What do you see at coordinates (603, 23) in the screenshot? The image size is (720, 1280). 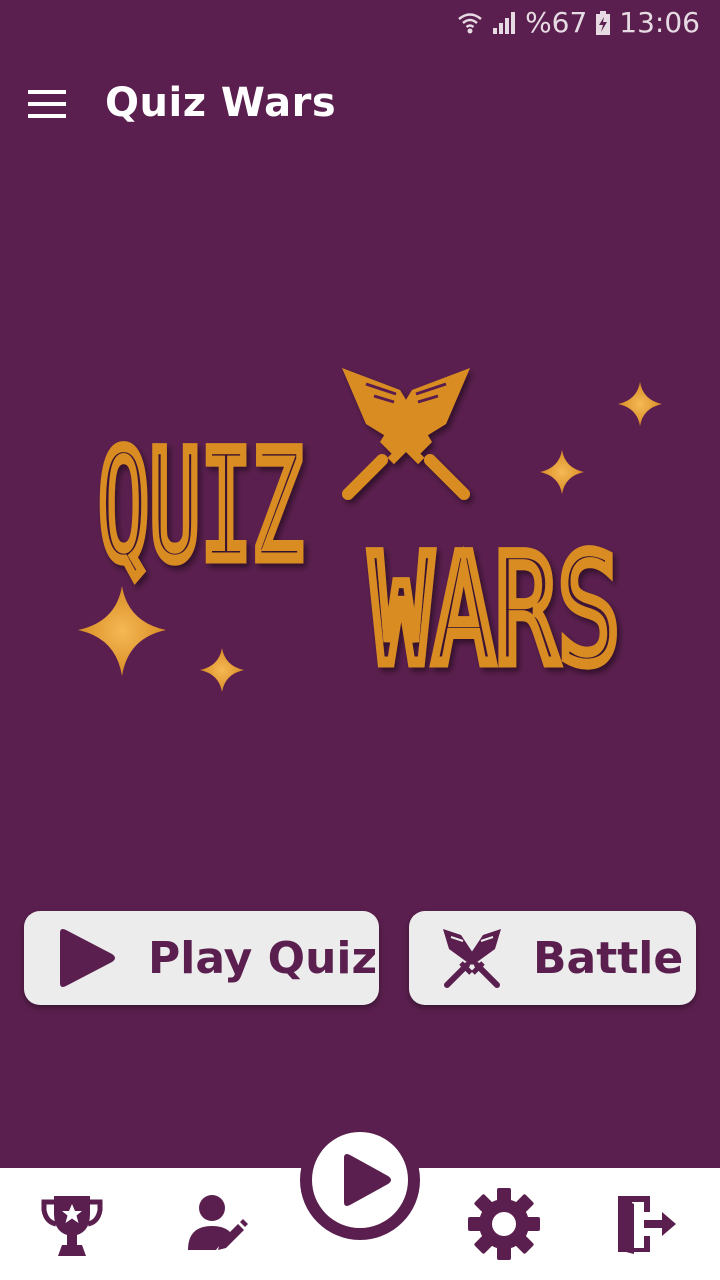 I see `battery-charging-icon` at bounding box center [603, 23].